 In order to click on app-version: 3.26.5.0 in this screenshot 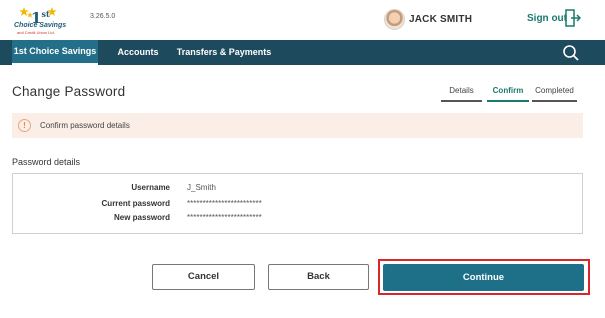, I will do `click(103, 16)`.